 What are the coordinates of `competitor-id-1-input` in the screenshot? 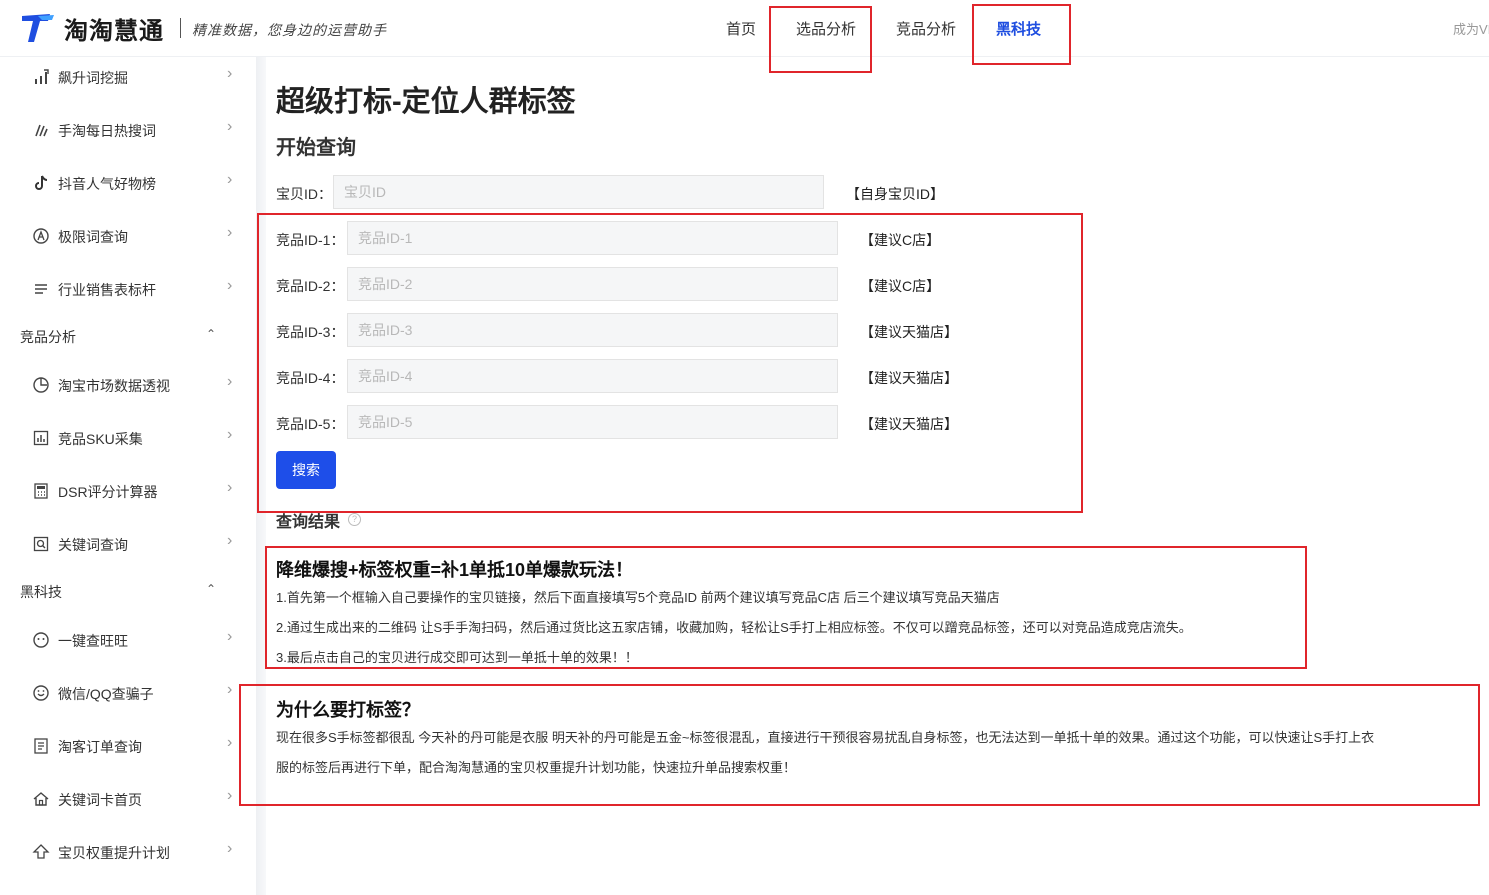 It's located at (592, 238).